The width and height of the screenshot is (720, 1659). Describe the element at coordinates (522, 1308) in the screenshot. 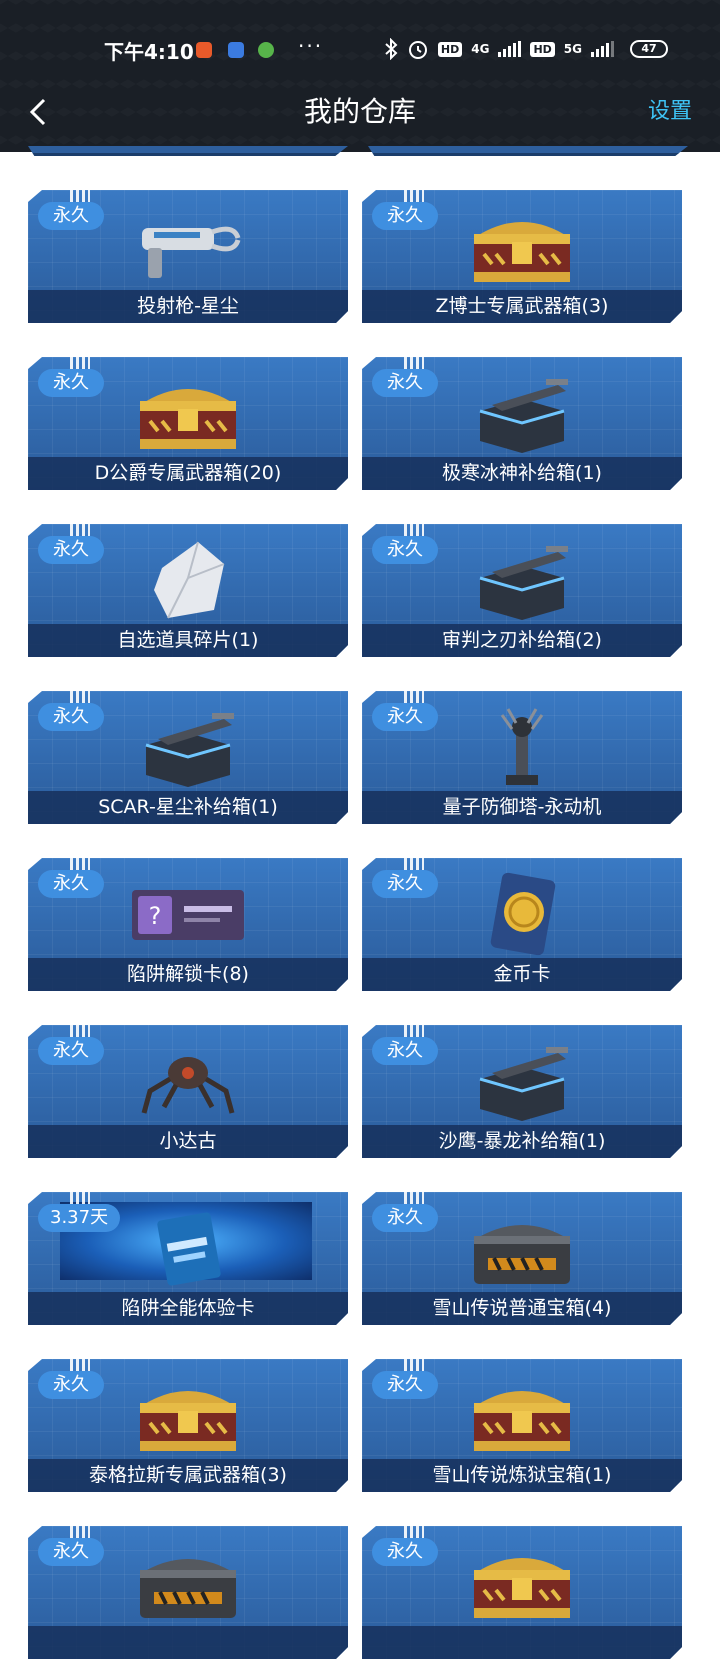

I see `item-name: 雪山传说普通宝箱(4)` at that location.